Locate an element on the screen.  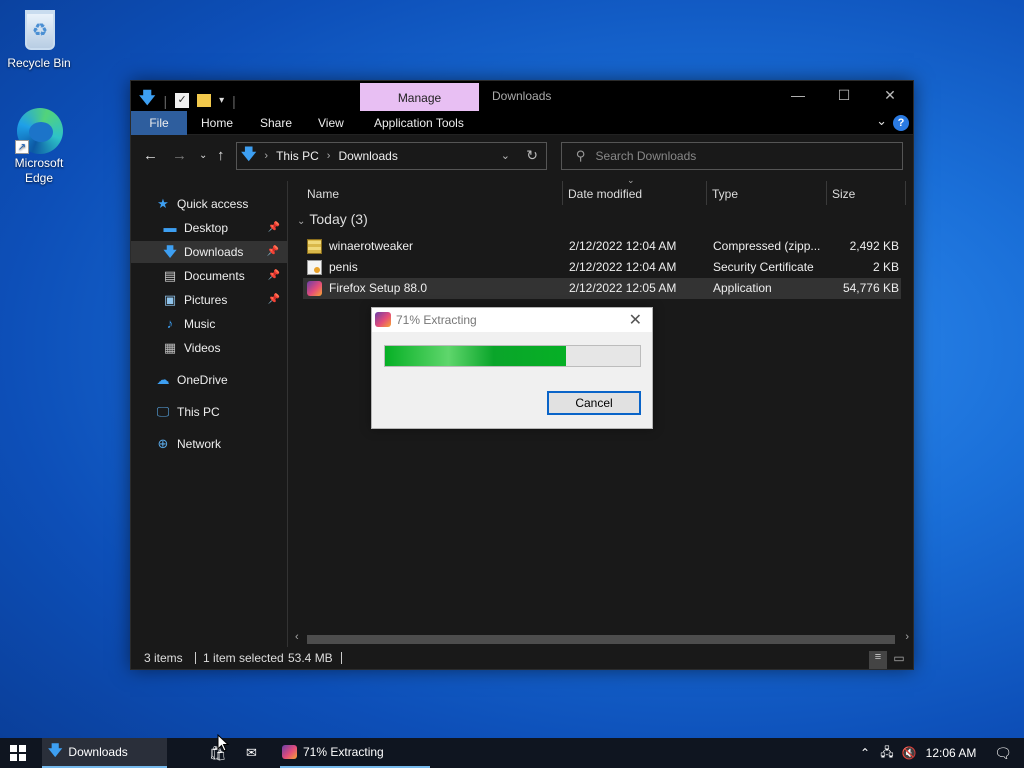
desktop-icon-edge: ↗ Microsoft Edge is located at coordinates (39, 146).